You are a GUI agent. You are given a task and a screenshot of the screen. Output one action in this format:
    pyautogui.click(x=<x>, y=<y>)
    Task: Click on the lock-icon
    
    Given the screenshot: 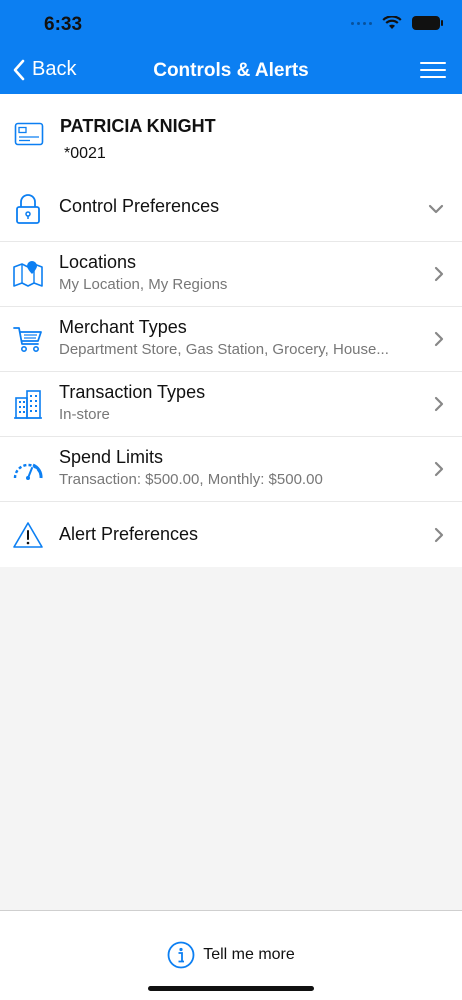 What is the action you would take?
    pyautogui.click(x=28, y=208)
    